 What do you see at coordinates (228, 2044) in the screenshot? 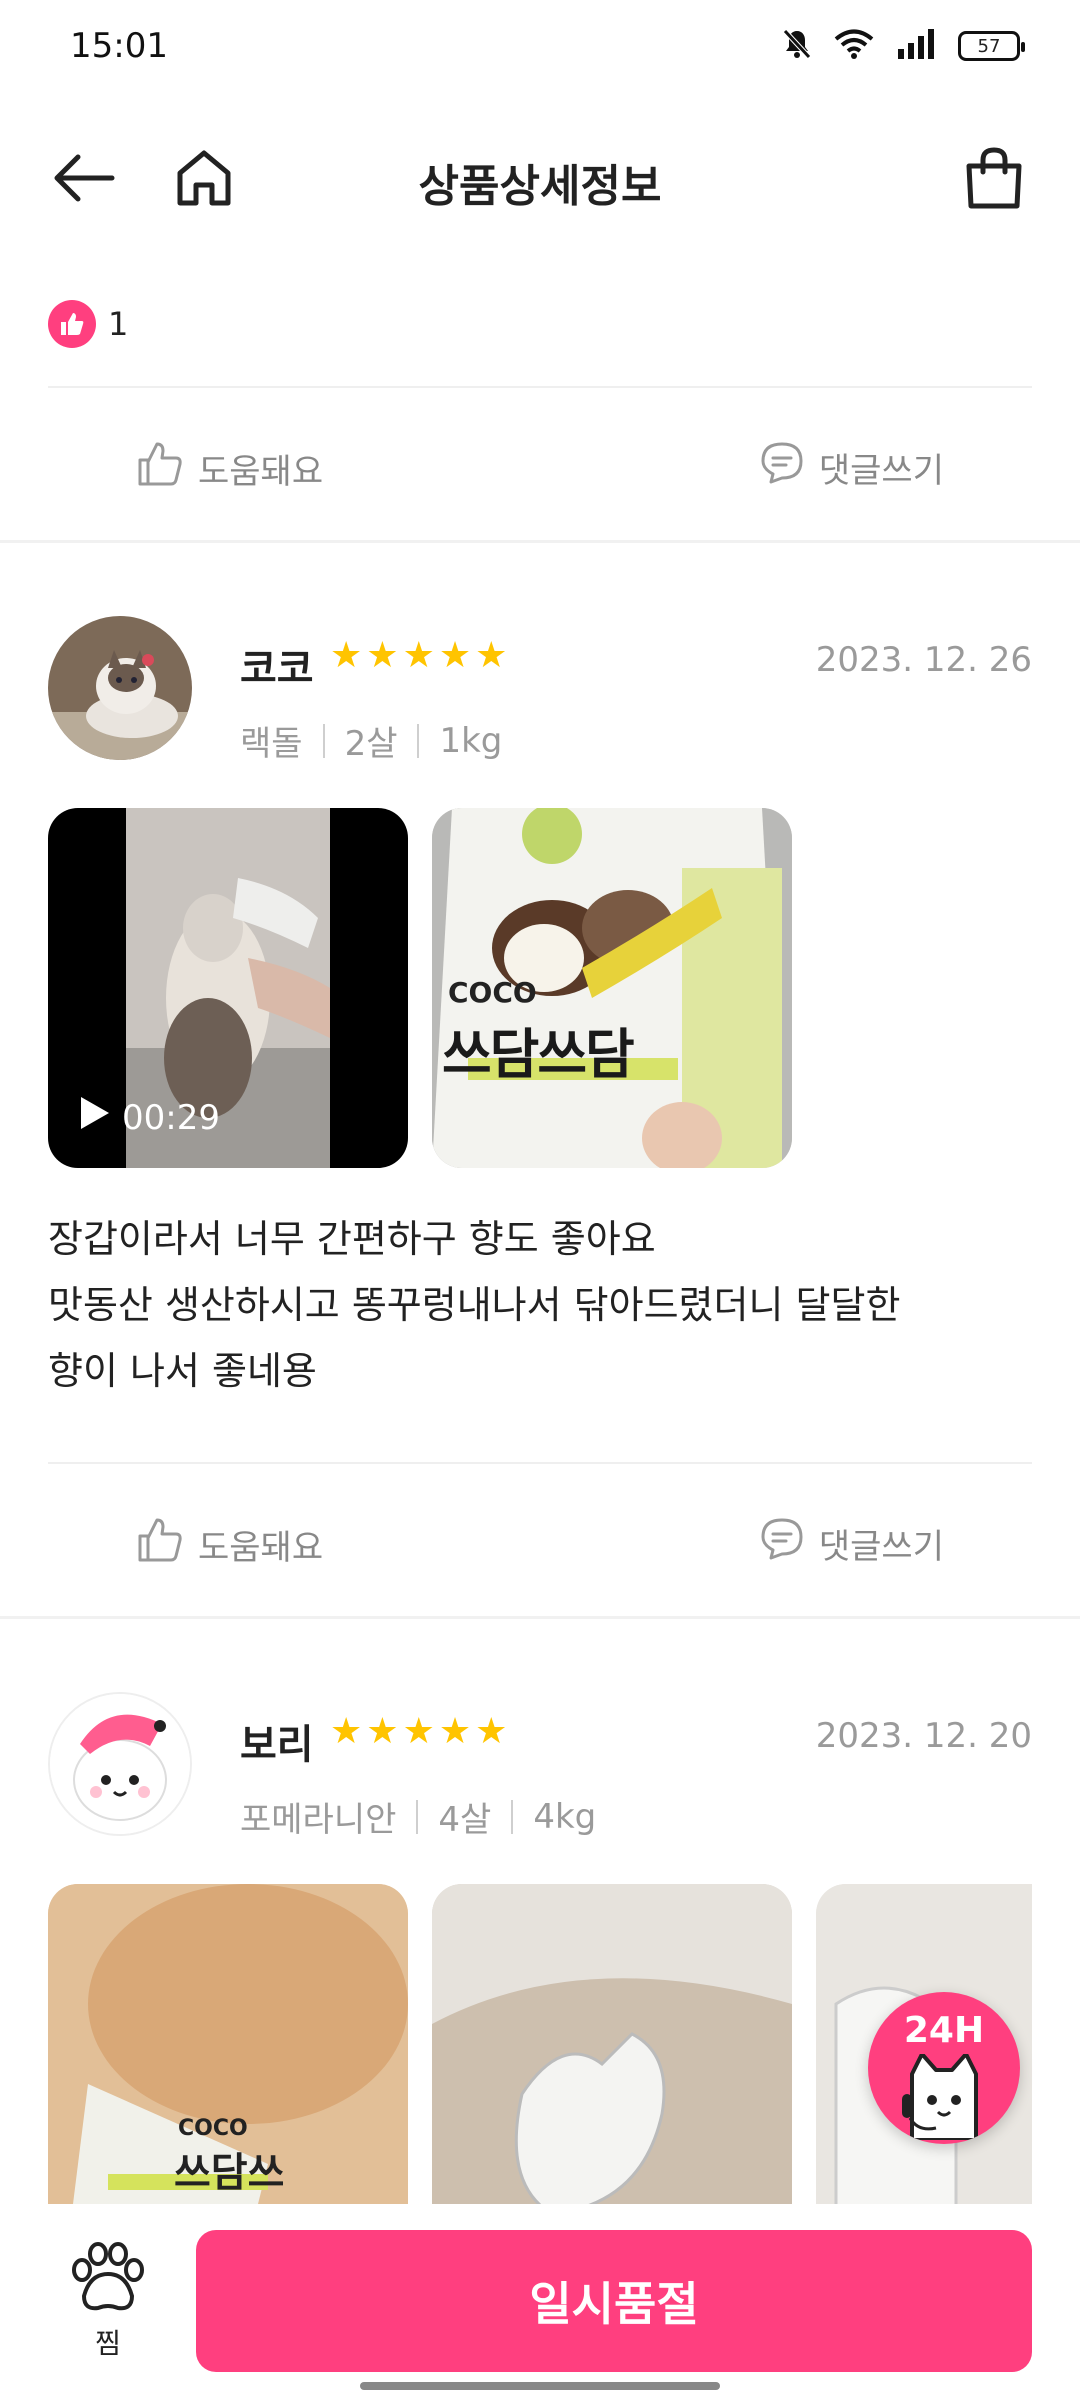
I see `review-photo: COCO 쓰담쓰` at bounding box center [228, 2044].